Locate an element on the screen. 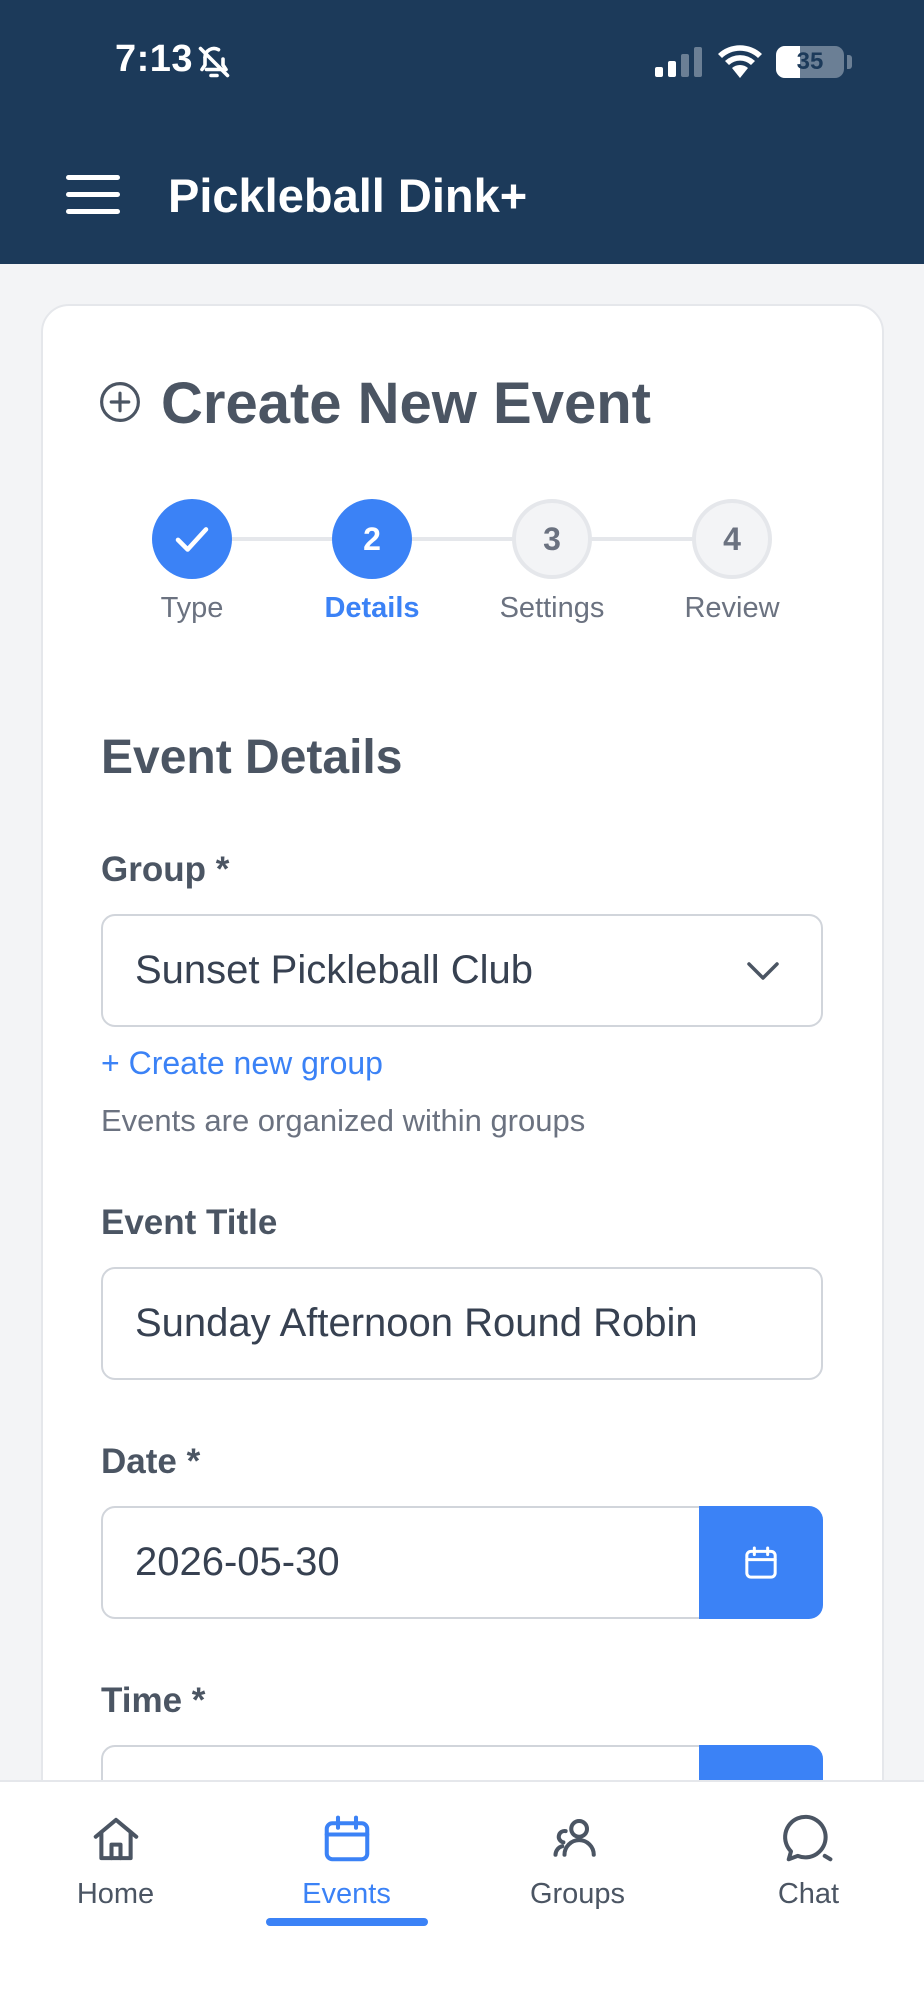 Image resolution: width=924 pixels, height=2000 pixels. status-time: 7:13 is located at coordinates (154, 59).